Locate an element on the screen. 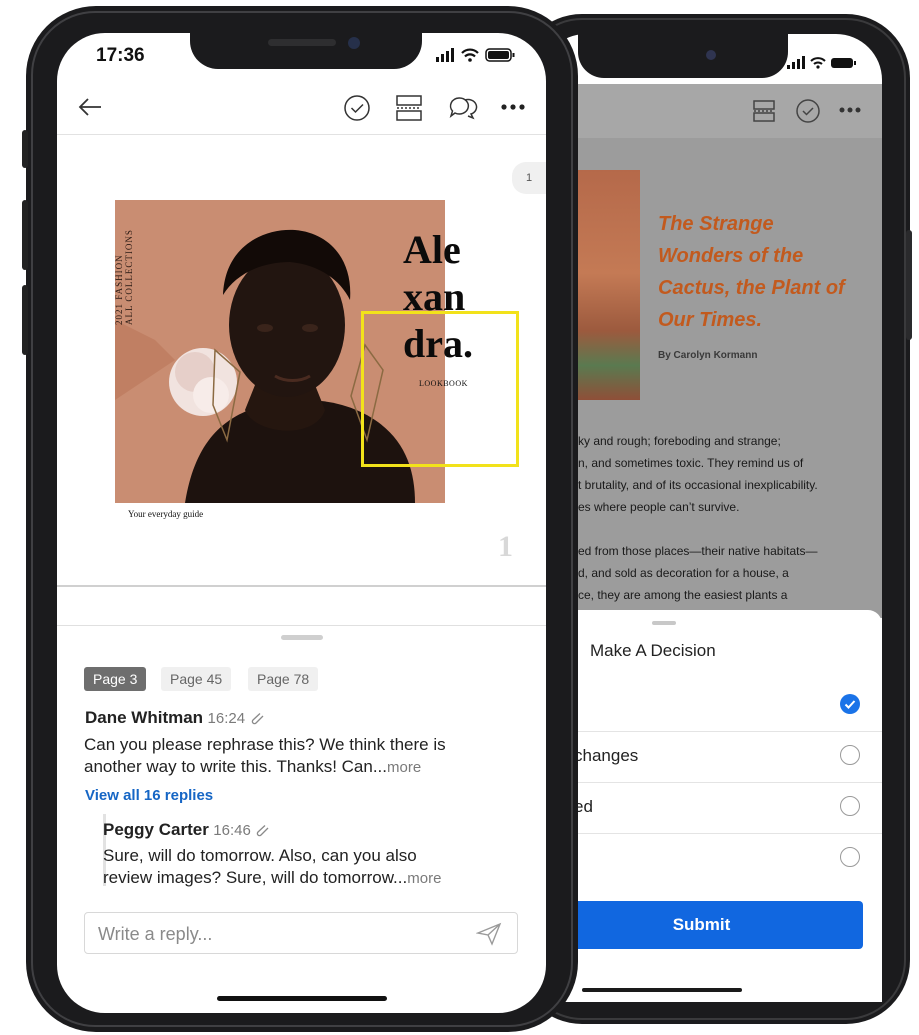 This screenshot has height=1035, width=919. page-number: 1 is located at coordinates (505, 546).